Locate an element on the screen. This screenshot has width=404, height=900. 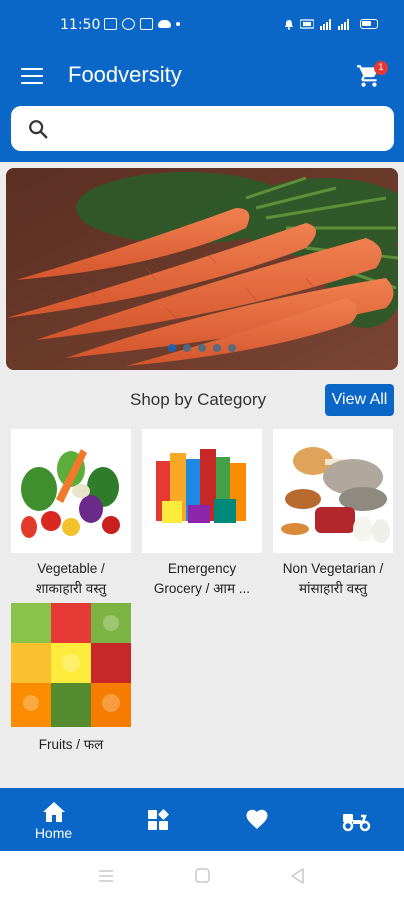
delivery-scooter-icon is located at coordinates (356, 823).